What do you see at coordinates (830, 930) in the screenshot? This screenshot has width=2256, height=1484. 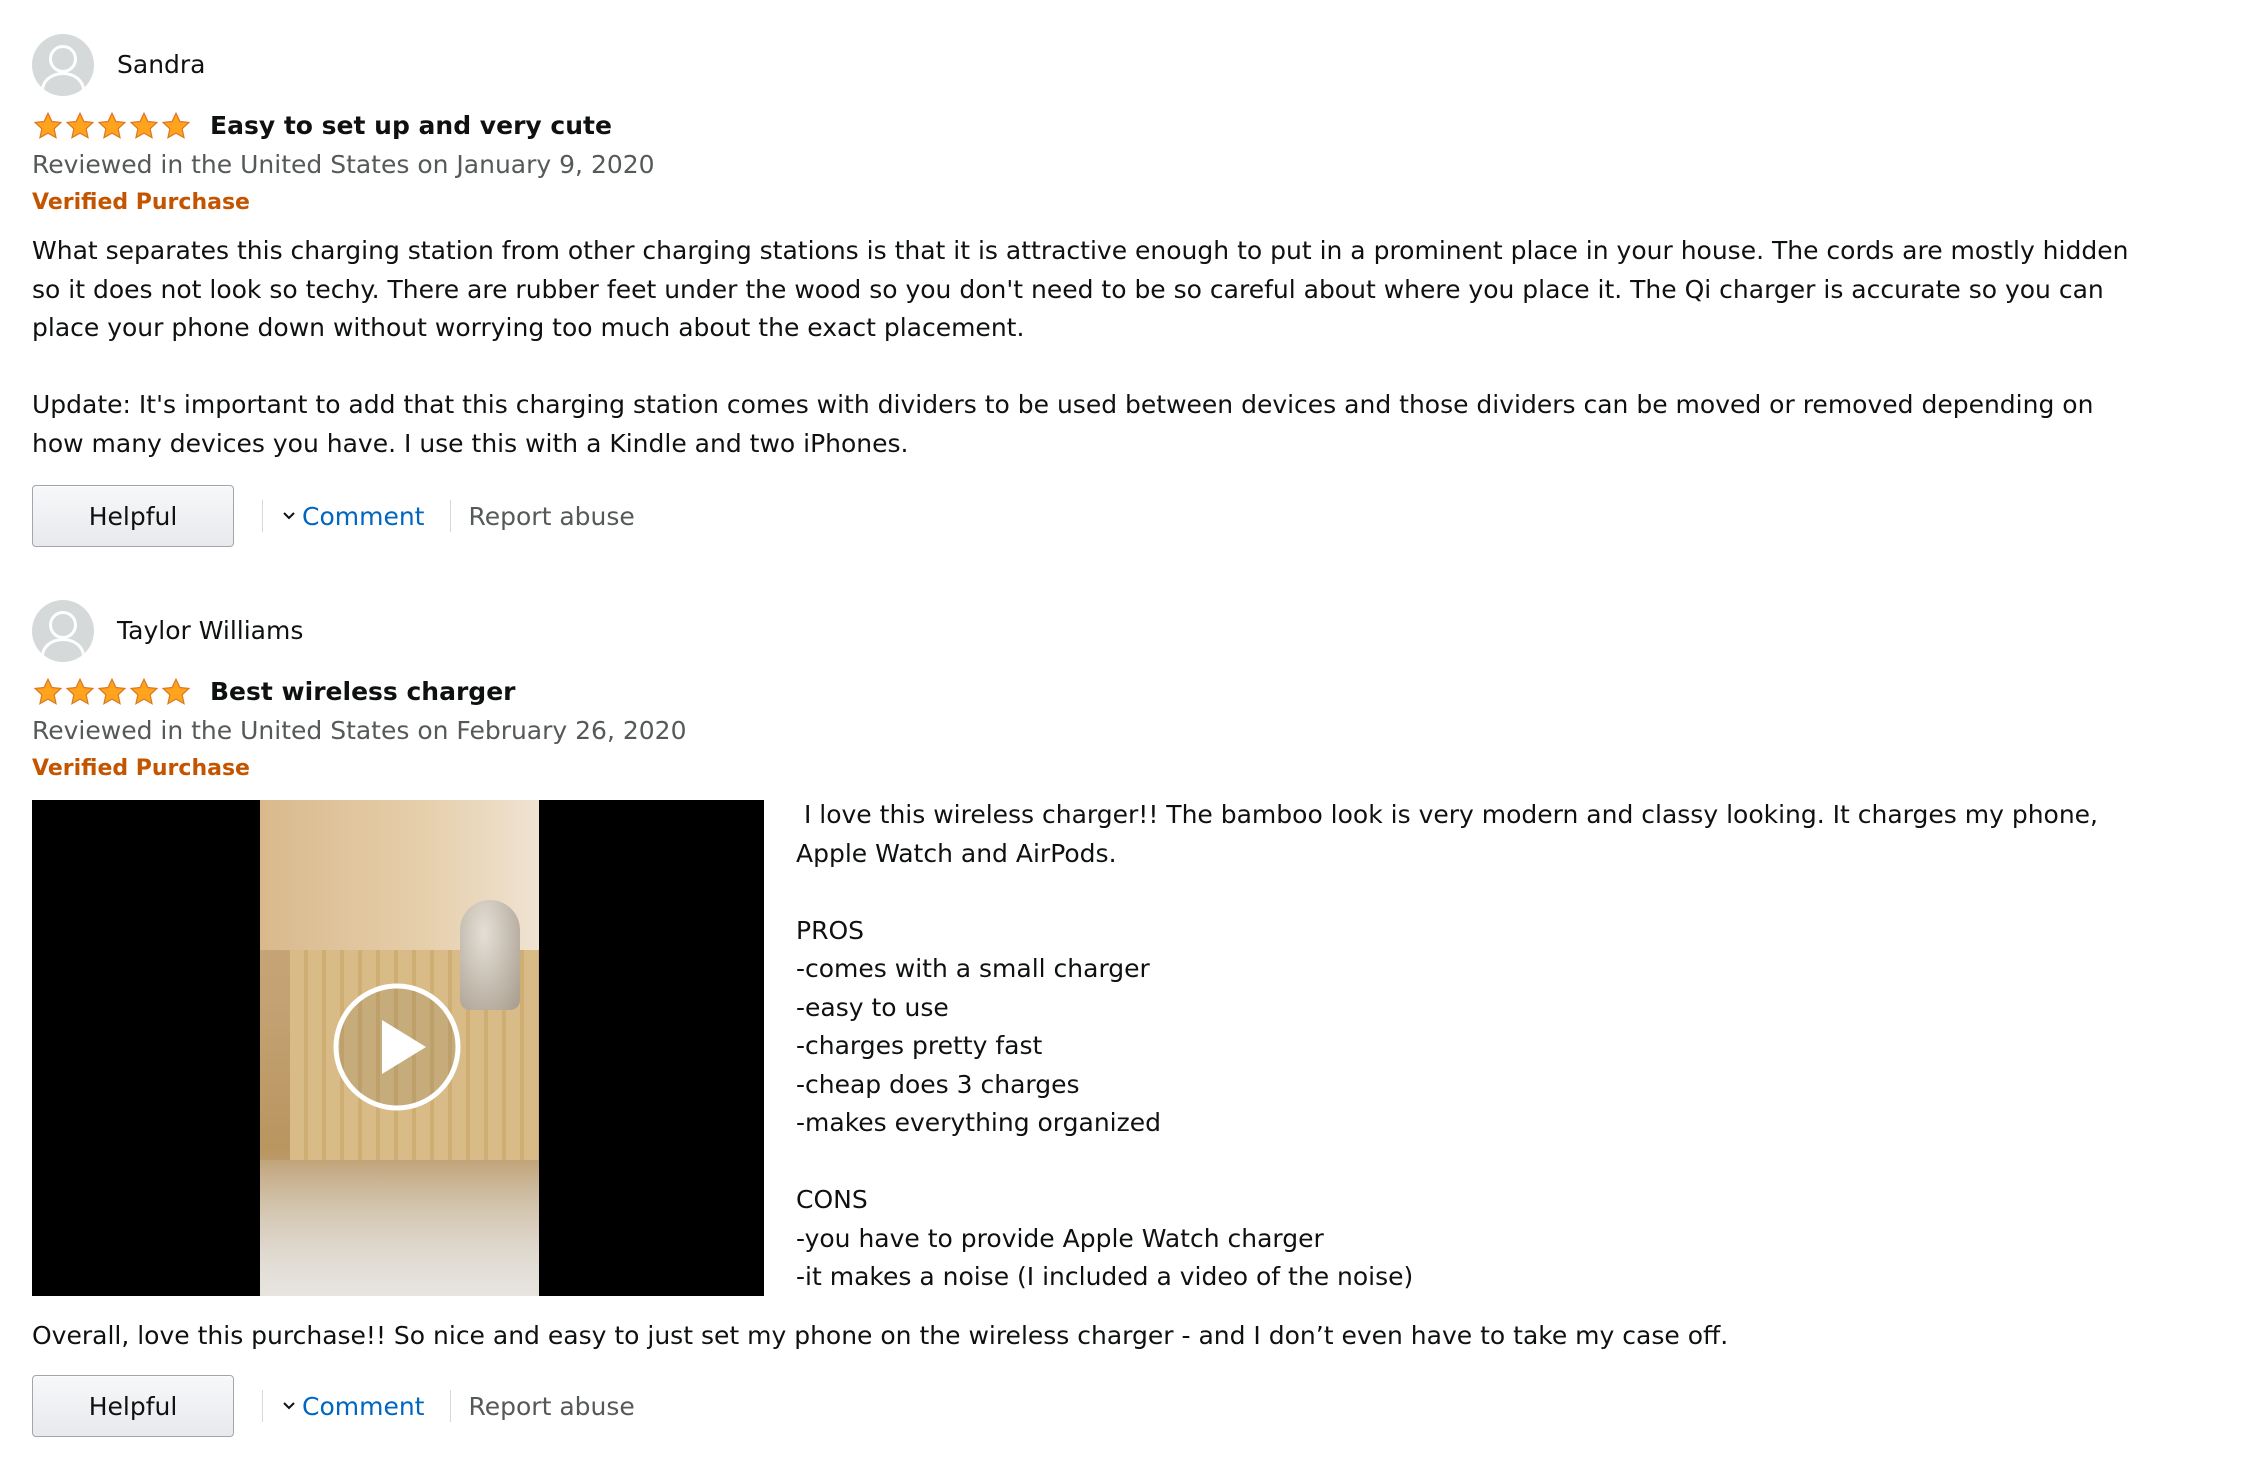 I see `review-line: PROS` at bounding box center [830, 930].